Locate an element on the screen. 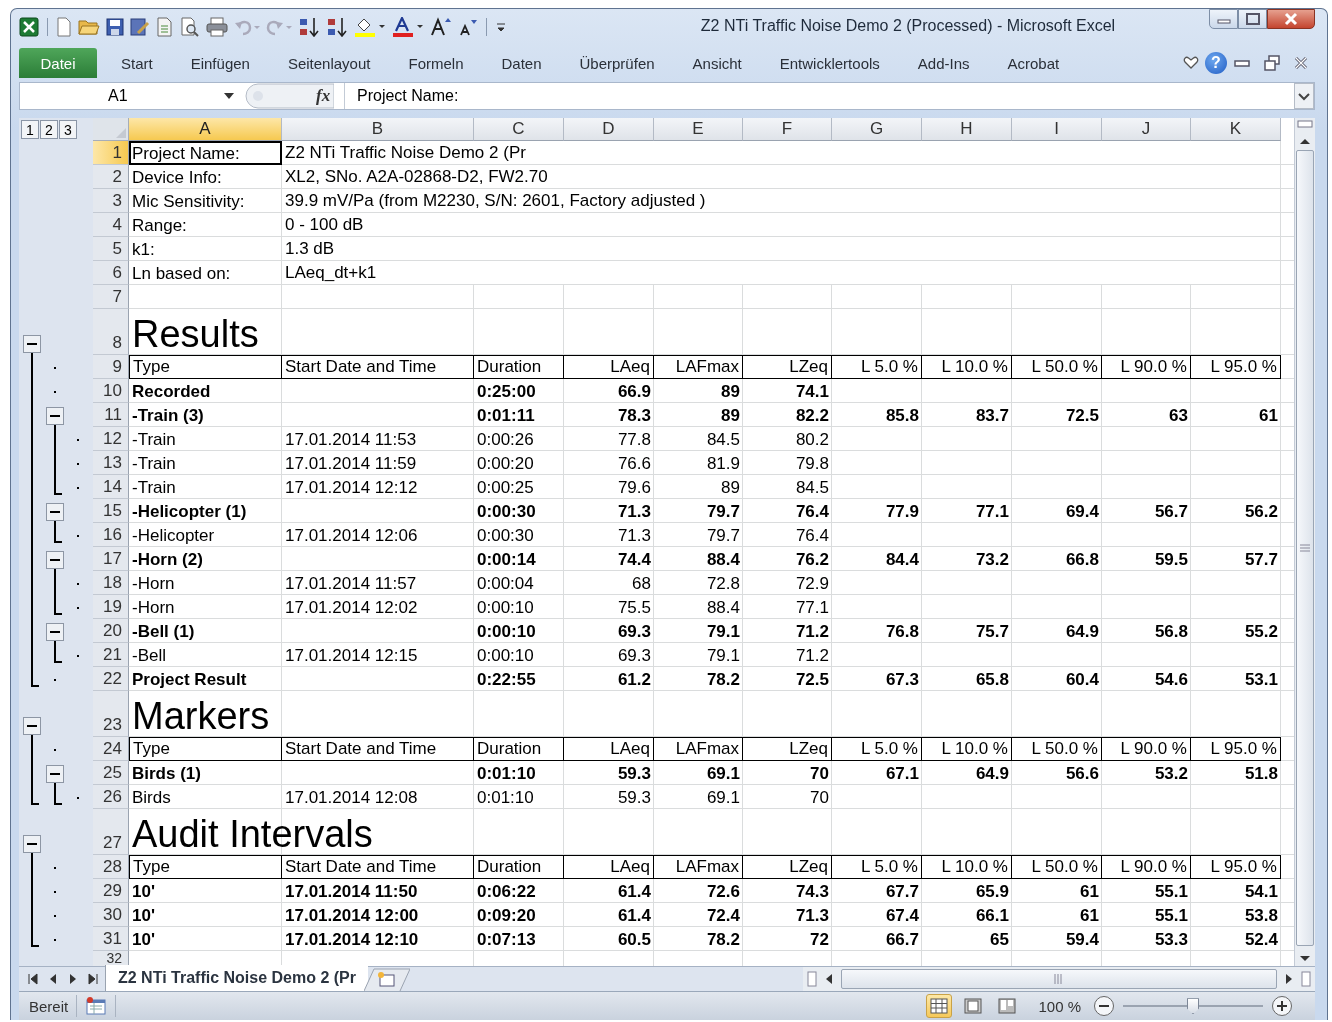  zoom-level: 100 % is located at coordinates (1059, 1006).